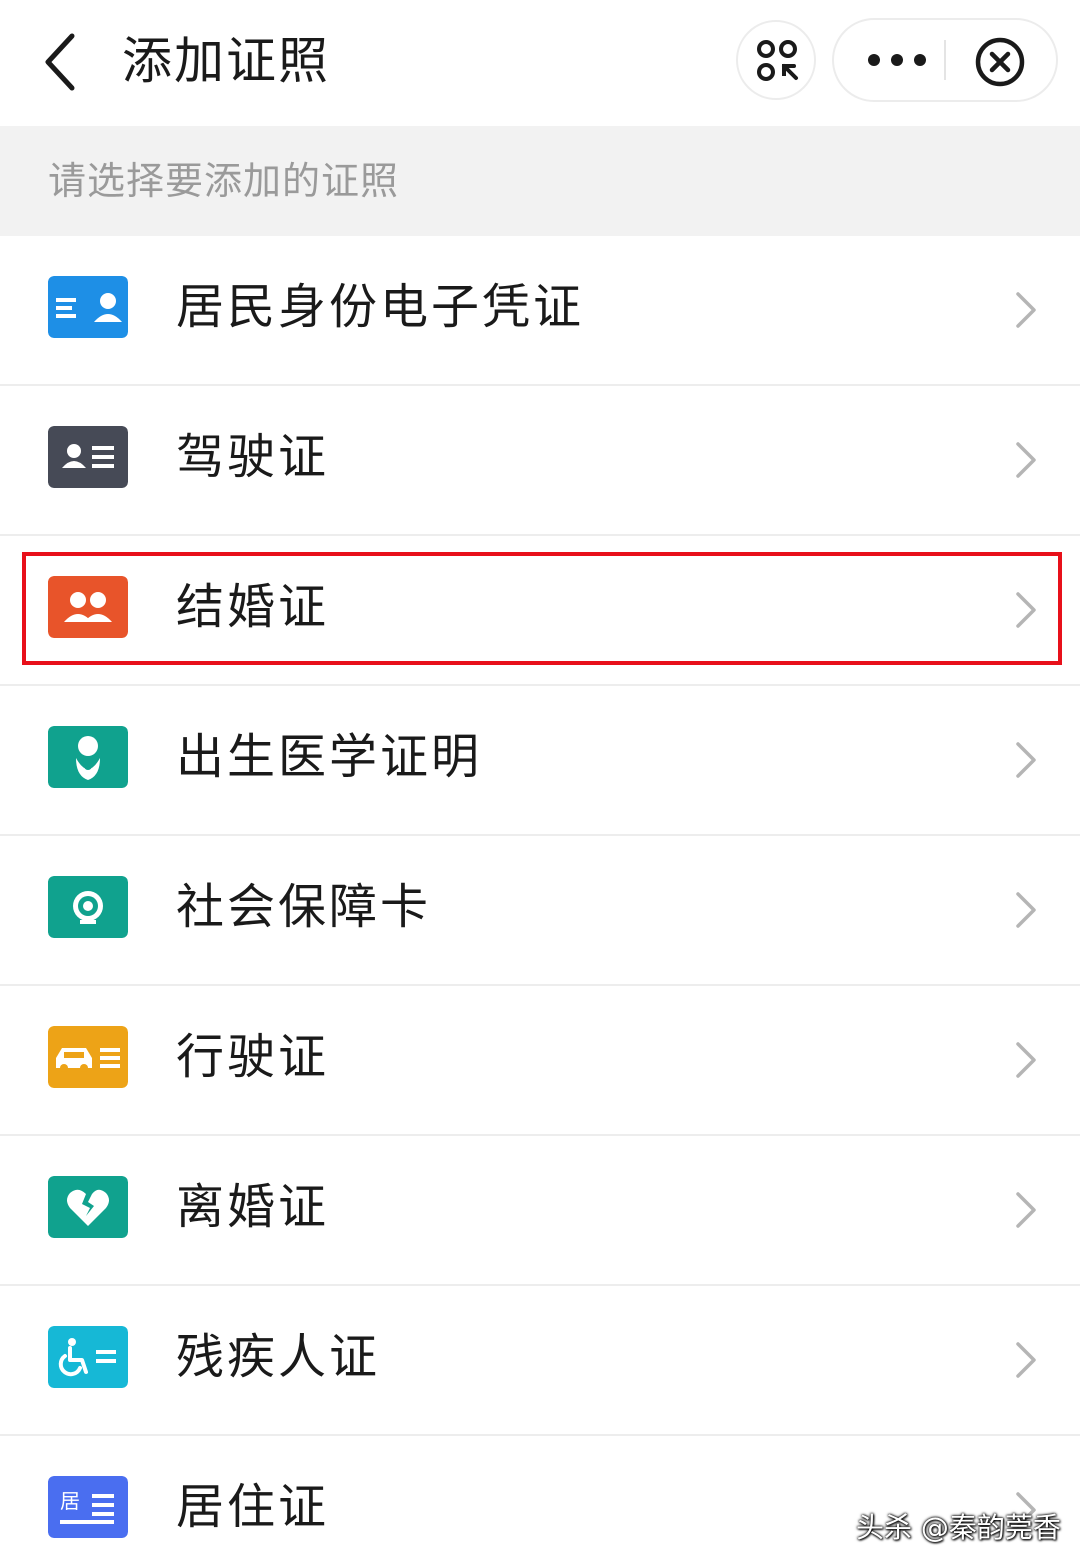  I want to click on more-dots-icon, so click(897, 60).